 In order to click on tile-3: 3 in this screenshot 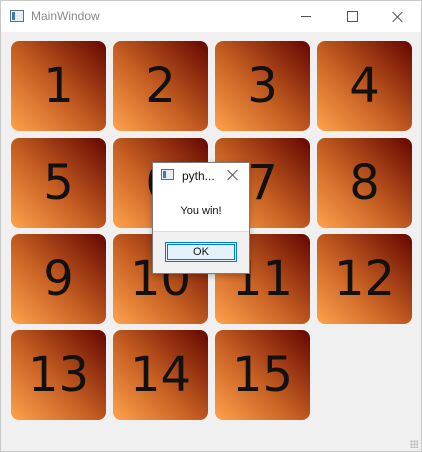, I will do `click(262, 86)`.